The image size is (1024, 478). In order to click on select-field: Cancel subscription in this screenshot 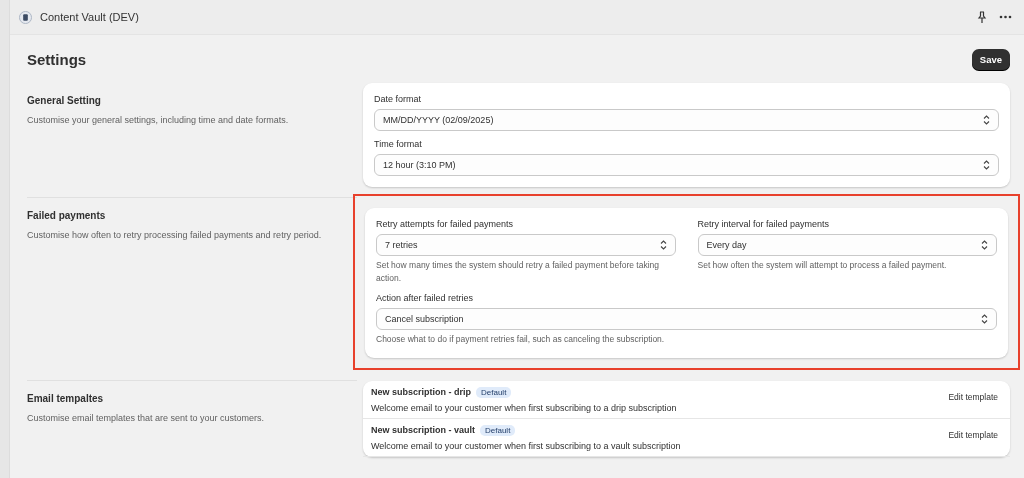, I will do `click(686, 319)`.